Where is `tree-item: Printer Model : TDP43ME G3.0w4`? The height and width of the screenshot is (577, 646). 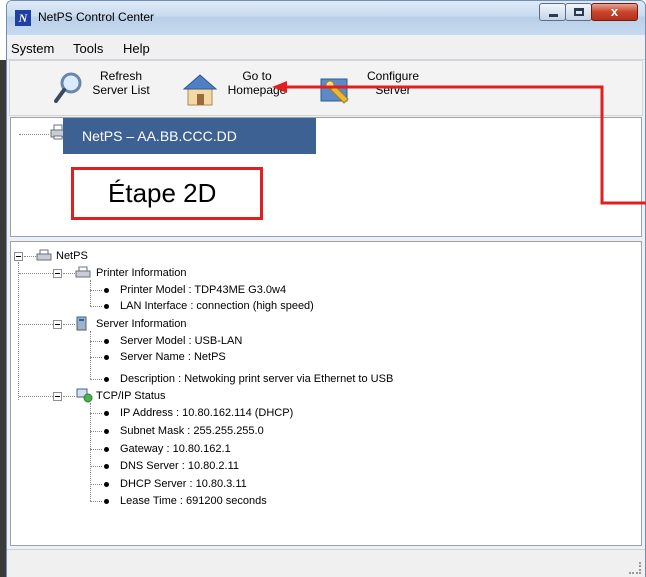
tree-item: Printer Model : TDP43ME G3.0w4 is located at coordinates (203, 290).